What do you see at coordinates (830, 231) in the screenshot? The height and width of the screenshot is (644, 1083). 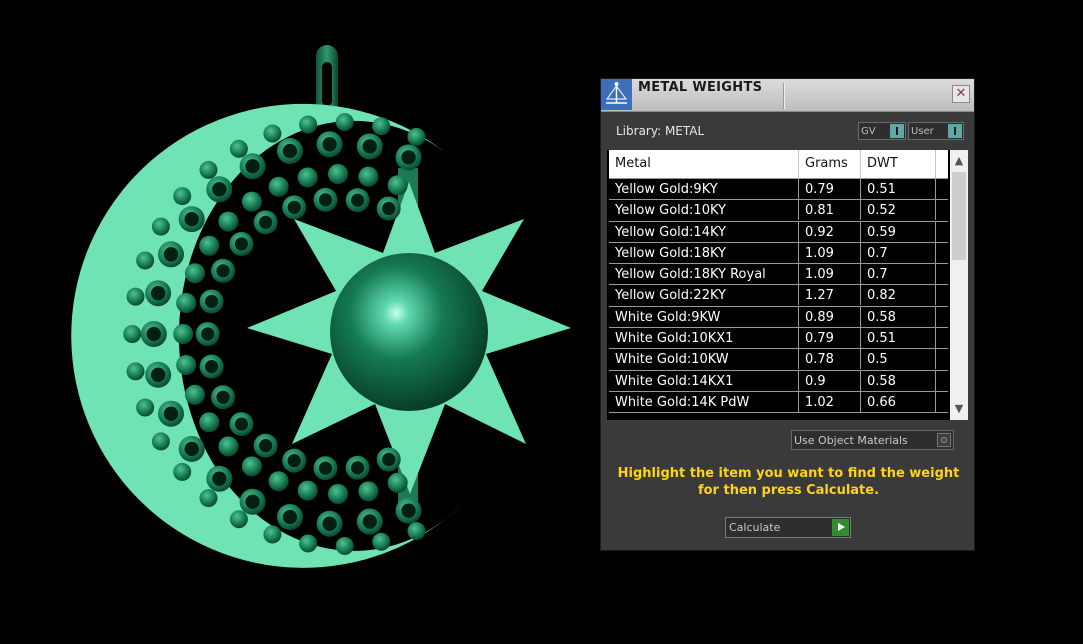 I see `cell-grams: 0.92` at bounding box center [830, 231].